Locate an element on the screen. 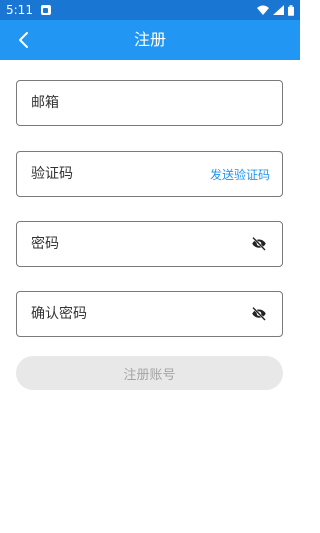  verification-code-input is located at coordinates (119, 174).